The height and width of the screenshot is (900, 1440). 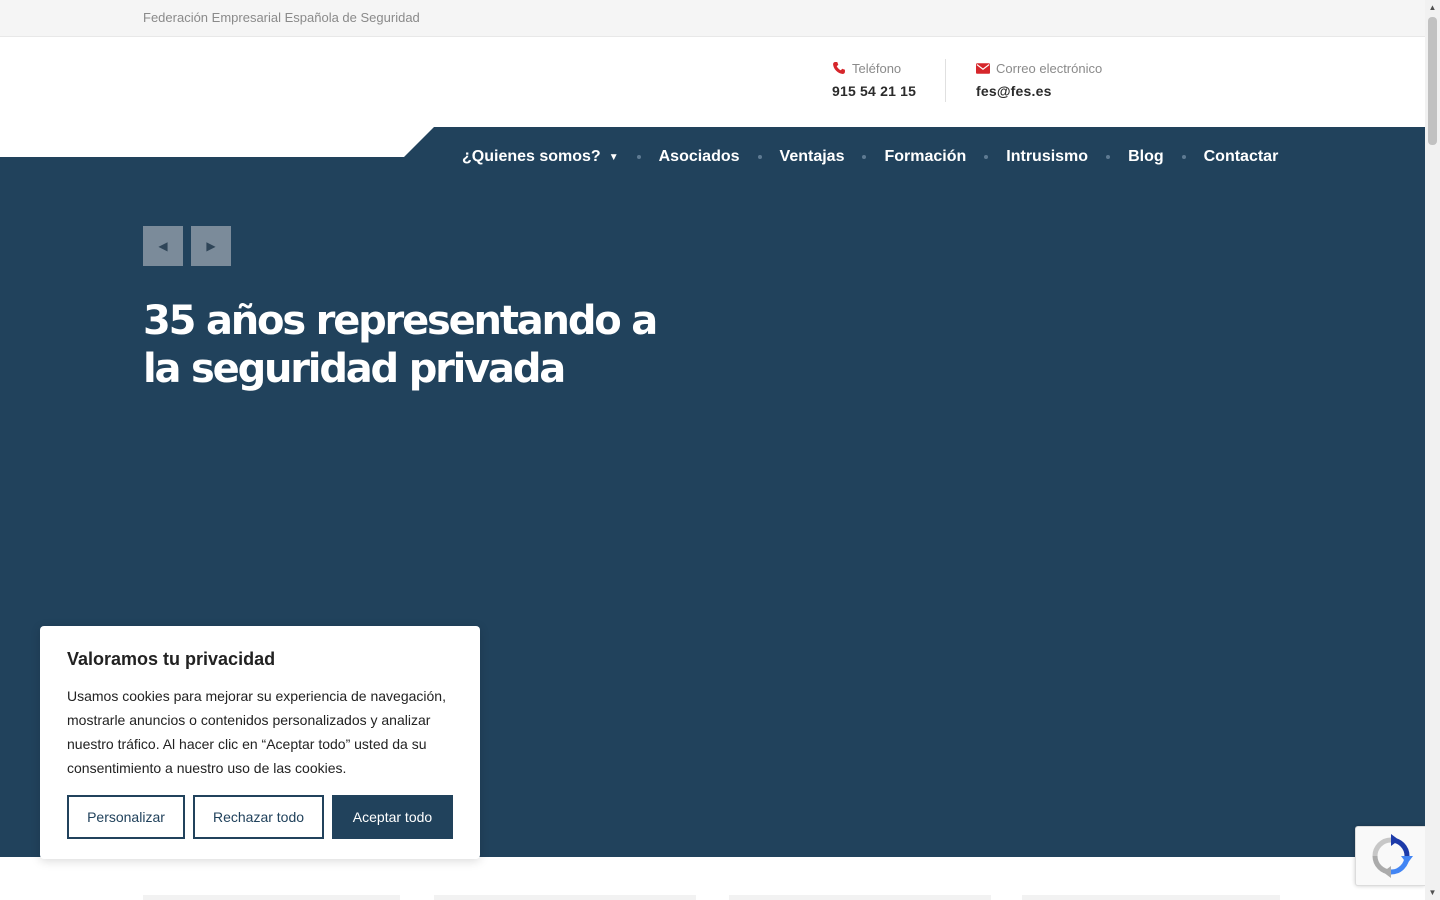 What do you see at coordinates (126, 817) in the screenshot?
I see `customize-button: Personalizar` at bounding box center [126, 817].